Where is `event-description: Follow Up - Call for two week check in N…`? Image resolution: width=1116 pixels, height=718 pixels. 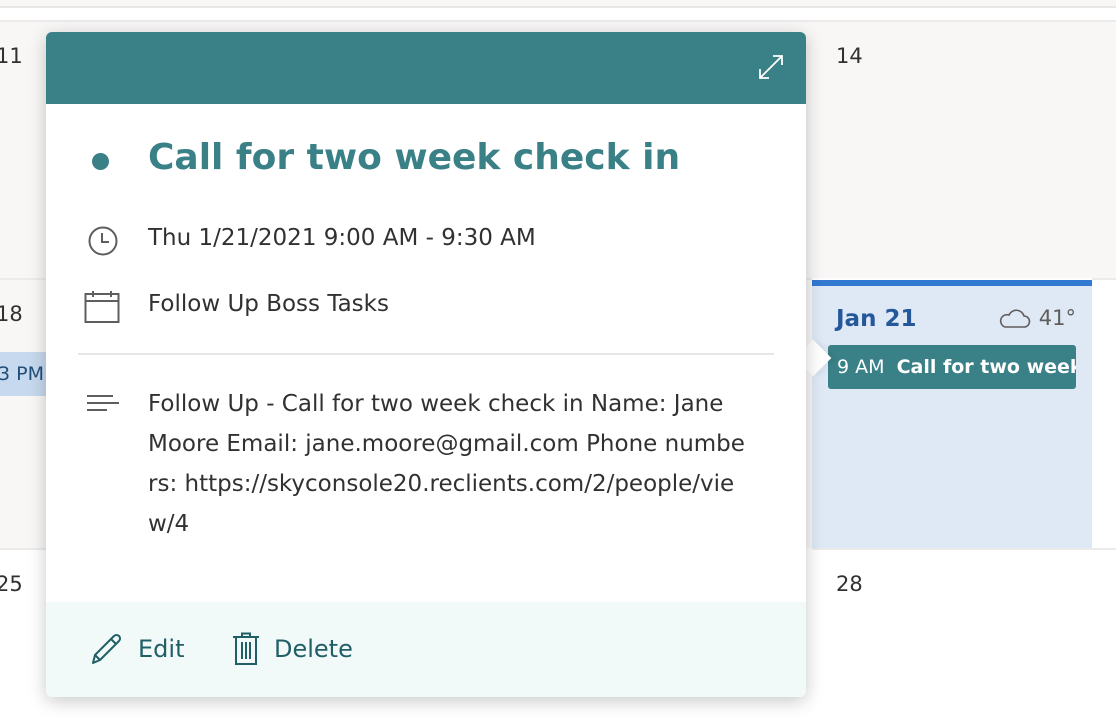
event-description: Follow Up - Call for two week check in N… is located at coordinates (446, 464).